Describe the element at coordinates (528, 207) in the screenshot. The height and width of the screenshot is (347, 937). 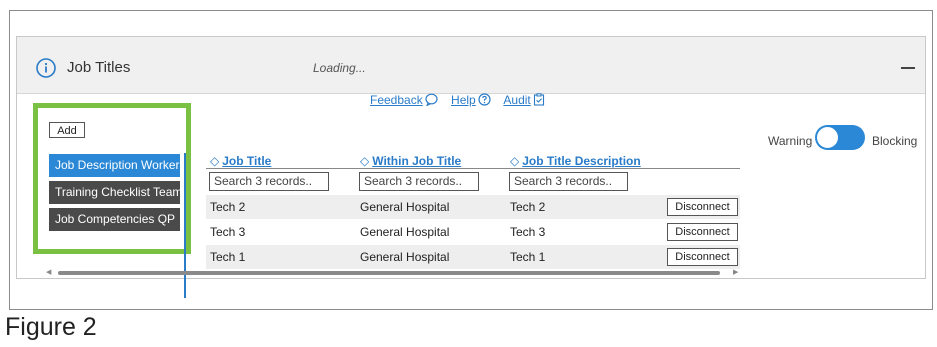
I see `cell-job-title-description: Tech 2` at that location.